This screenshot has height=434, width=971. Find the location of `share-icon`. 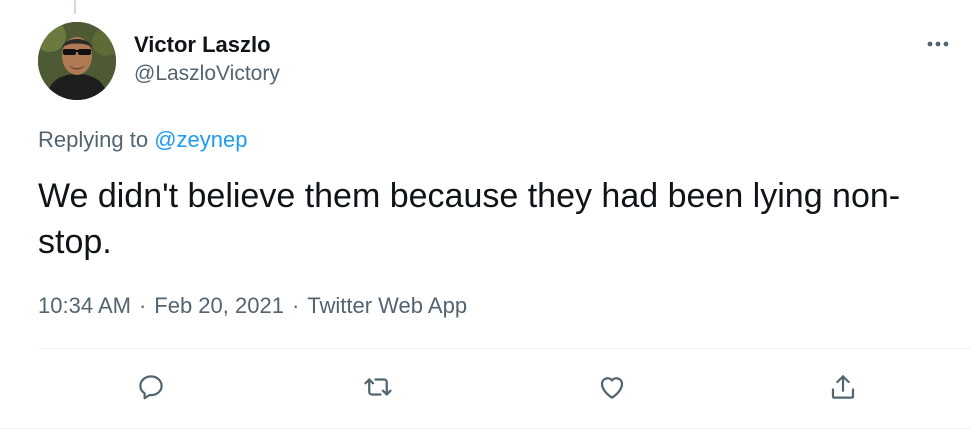

share-icon is located at coordinates (843, 387).